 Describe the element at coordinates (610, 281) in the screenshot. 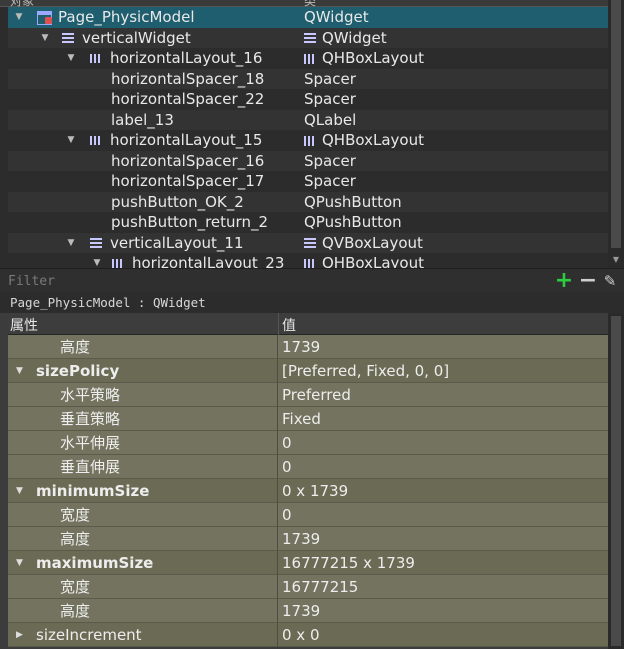

I see `configure-wrench-icon: ✎` at that location.